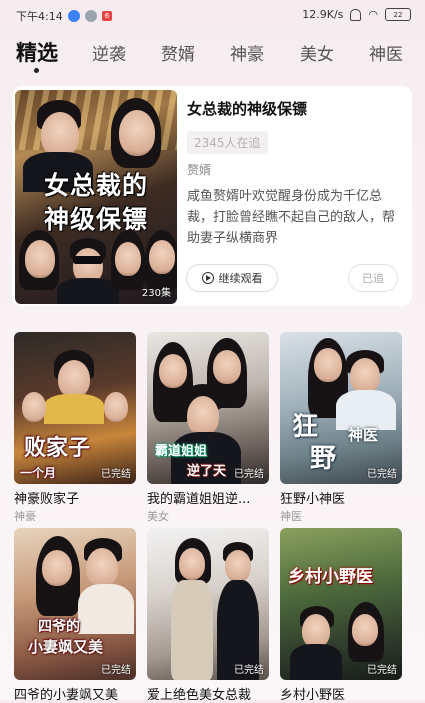 The width and height of the screenshot is (425, 703). I want to click on tab-son-in-law: 赘婿, so click(178, 52).